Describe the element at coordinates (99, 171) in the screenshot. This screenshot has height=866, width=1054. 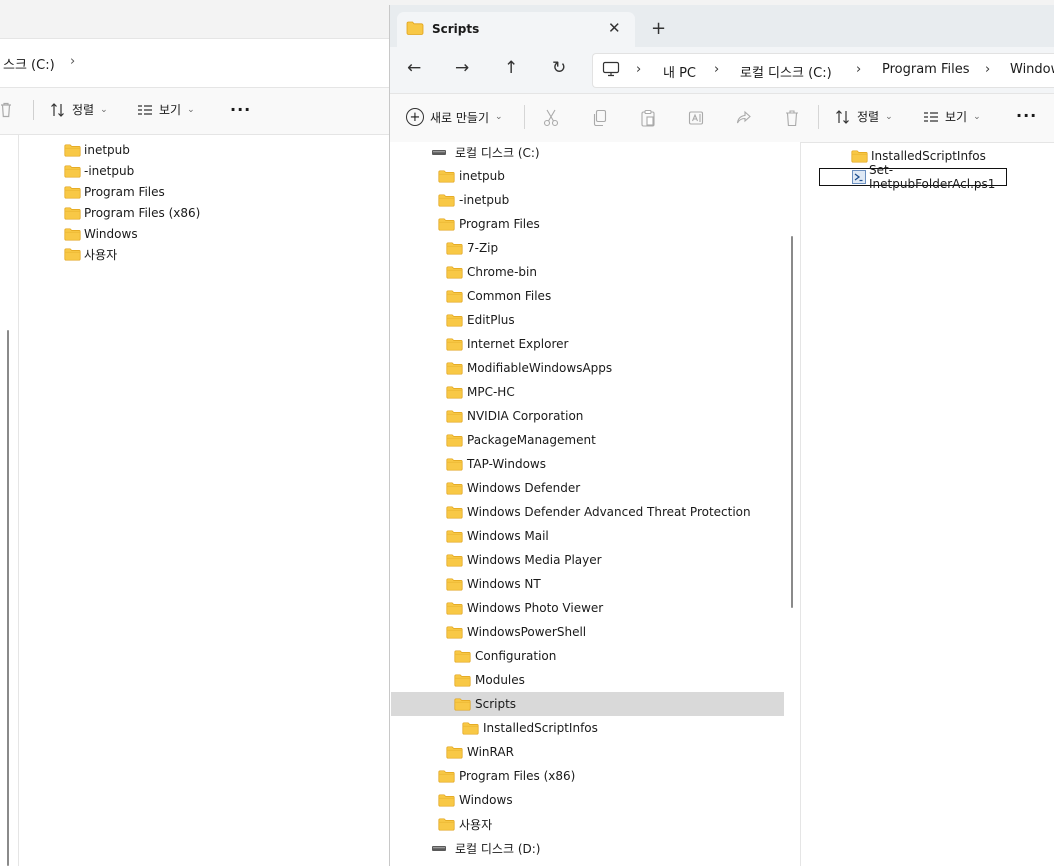
I see `background-tree-item: -inetpub` at that location.